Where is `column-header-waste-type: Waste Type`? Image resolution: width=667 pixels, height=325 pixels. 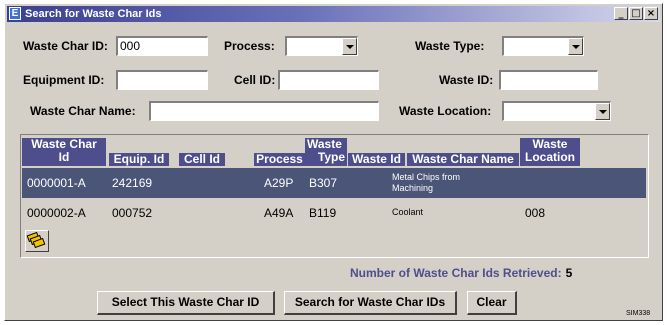
column-header-waste-type: Waste Type is located at coordinates (326, 152).